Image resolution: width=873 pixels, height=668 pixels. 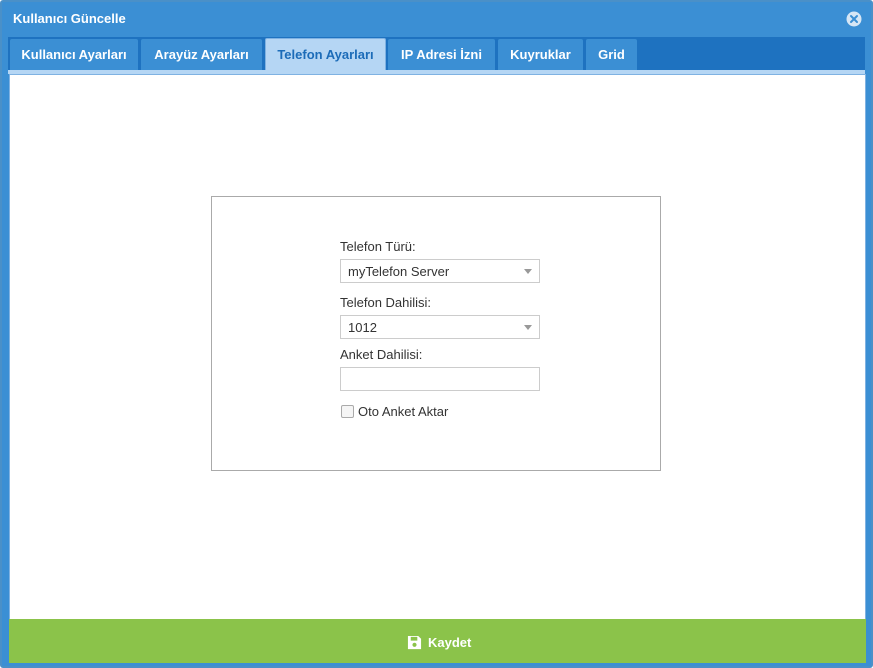 What do you see at coordinates (414, 642) in the screenshot?
I see `floppy-disk-icon` at bounding box center [414, 642].